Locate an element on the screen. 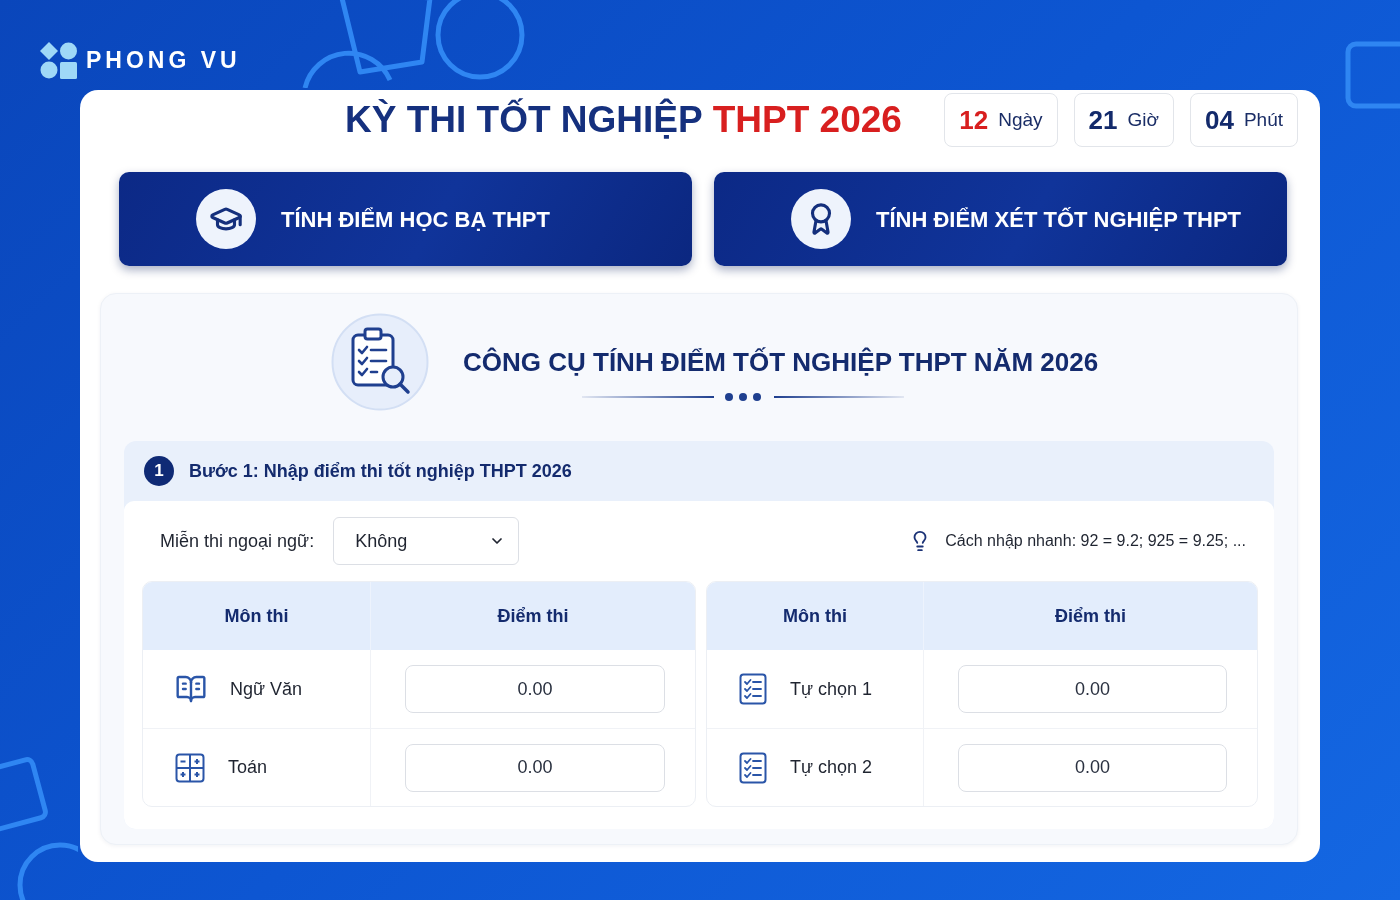  countdown-unit: Phút is located at coordinates (1263, 119).